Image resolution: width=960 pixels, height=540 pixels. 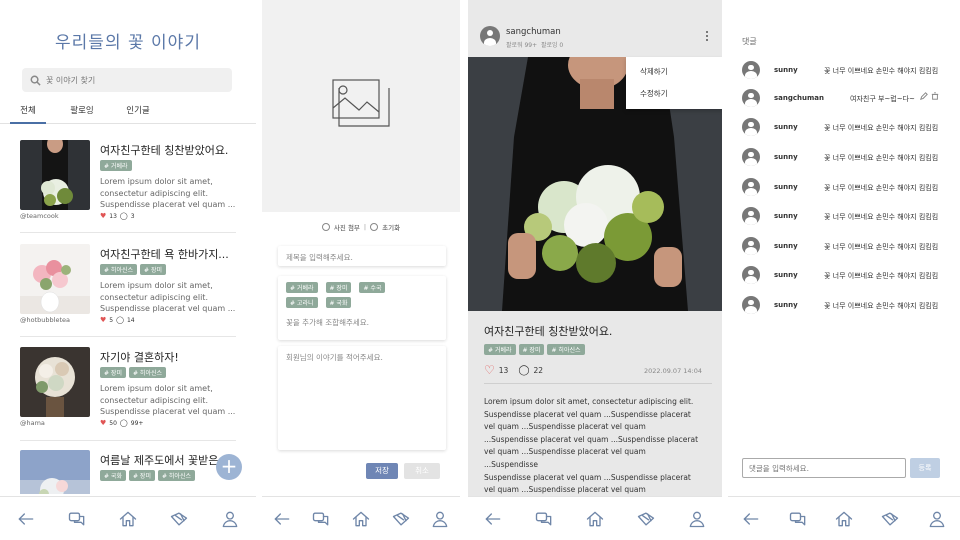 What do you see at coordinates (138, 114) in the screenshot?
I see `tab-popular: 인기글` at bounding box center [138, 114].